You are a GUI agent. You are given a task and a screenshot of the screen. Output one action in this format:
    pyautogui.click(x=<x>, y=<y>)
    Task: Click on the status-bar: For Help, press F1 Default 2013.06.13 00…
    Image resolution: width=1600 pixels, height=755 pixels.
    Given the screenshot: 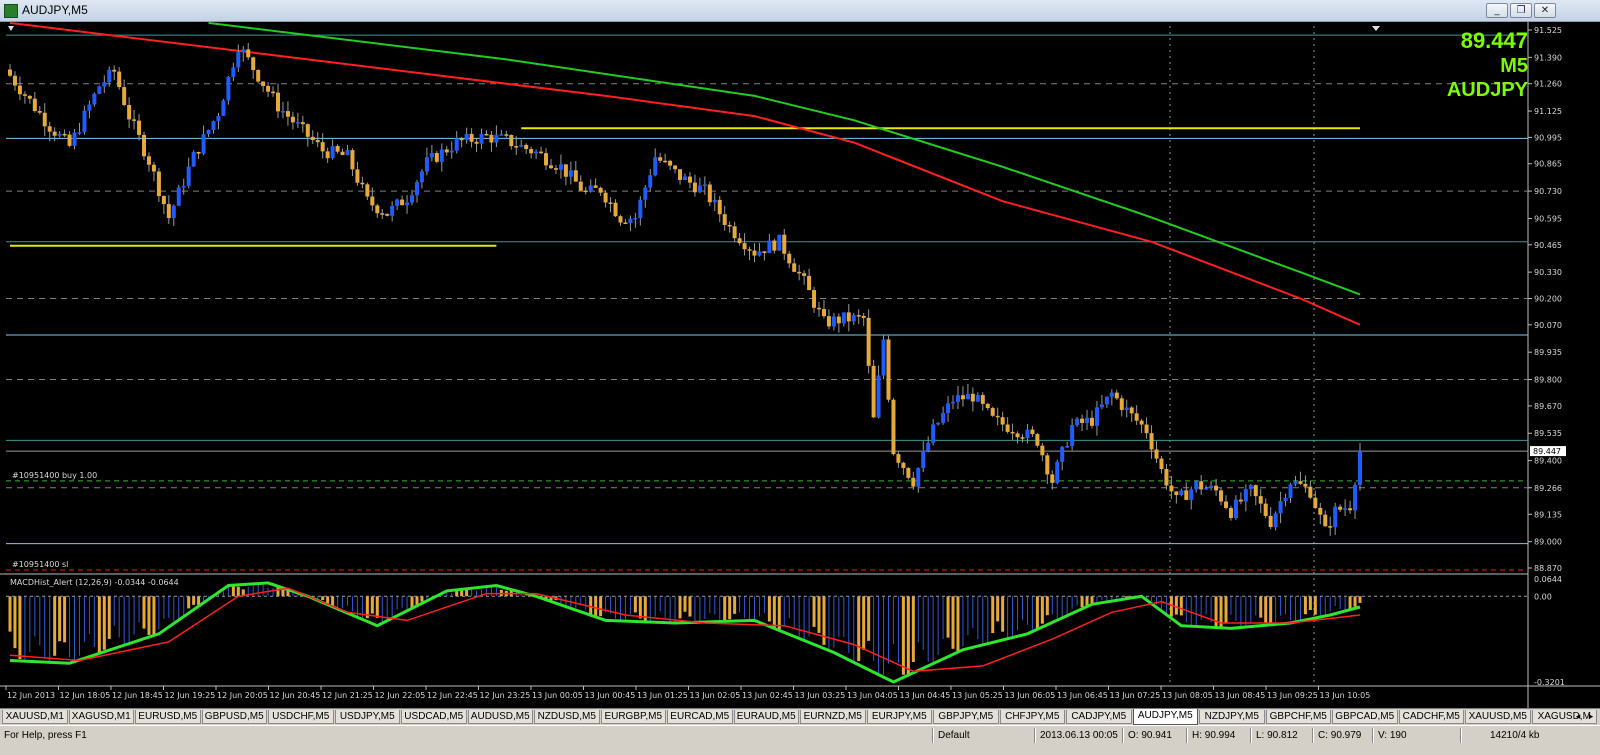 What is the action you would take?
    pyautogui.click(x=800, y=740)
    